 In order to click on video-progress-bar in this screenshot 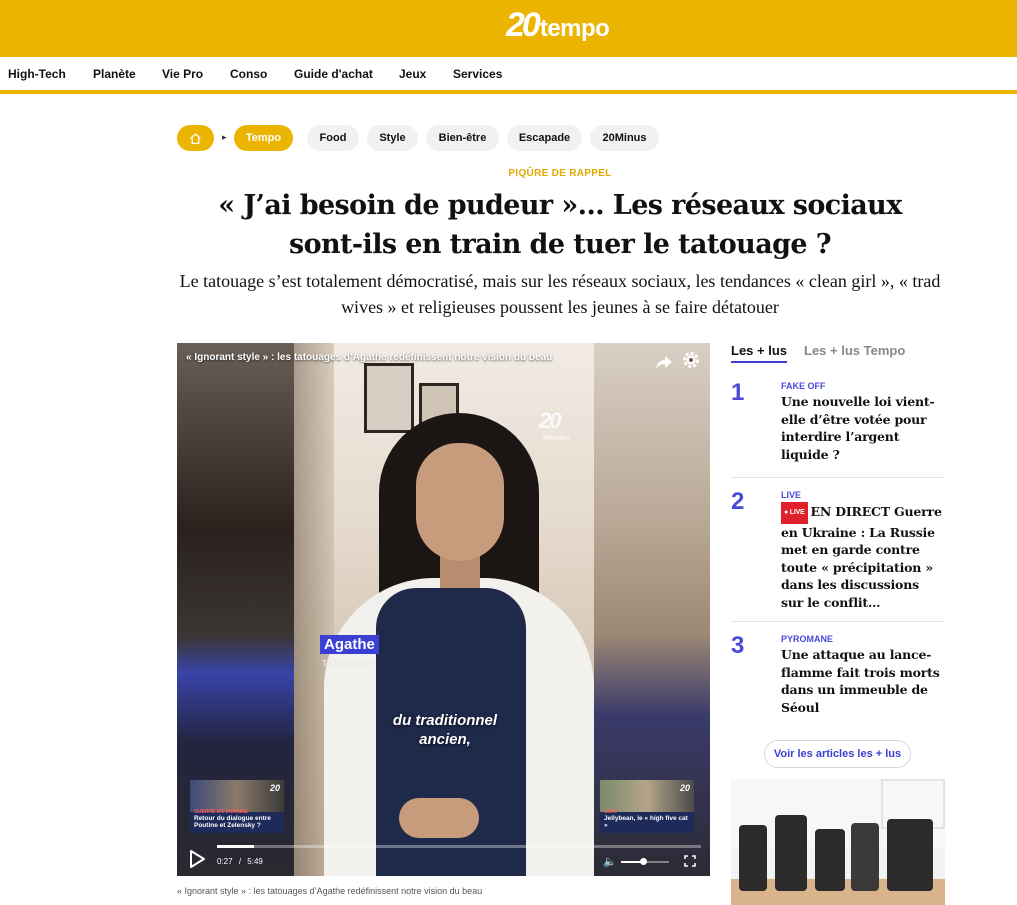, I will do `click(459, 846)`.